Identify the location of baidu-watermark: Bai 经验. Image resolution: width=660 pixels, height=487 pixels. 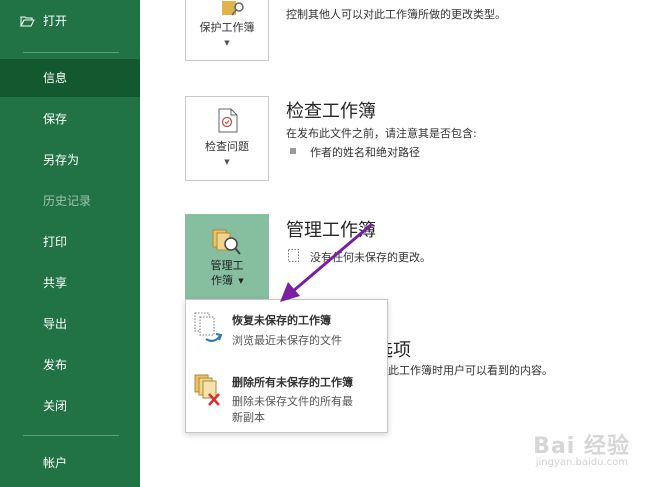
(581, 446).